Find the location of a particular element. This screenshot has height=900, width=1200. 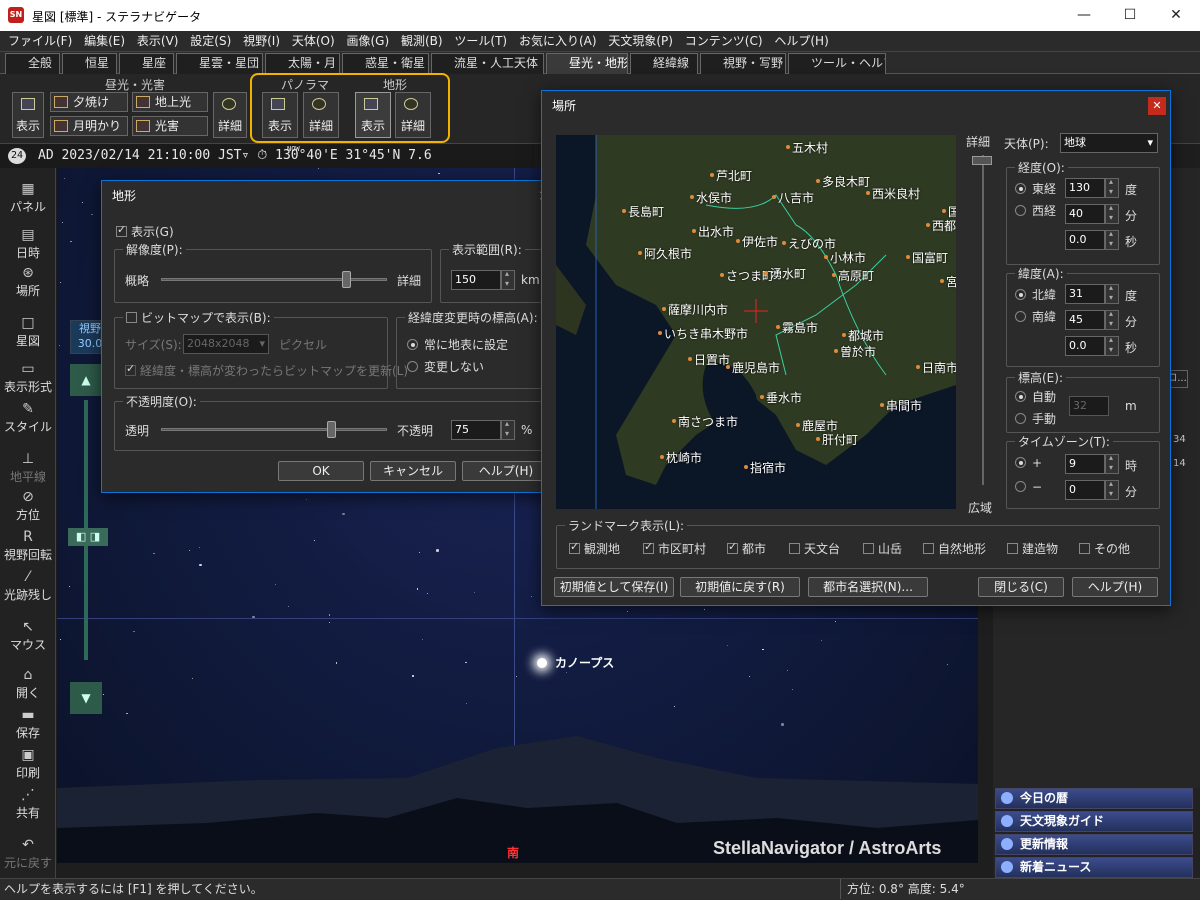

map-zoom-thumb is located at coordinates (982, 160).